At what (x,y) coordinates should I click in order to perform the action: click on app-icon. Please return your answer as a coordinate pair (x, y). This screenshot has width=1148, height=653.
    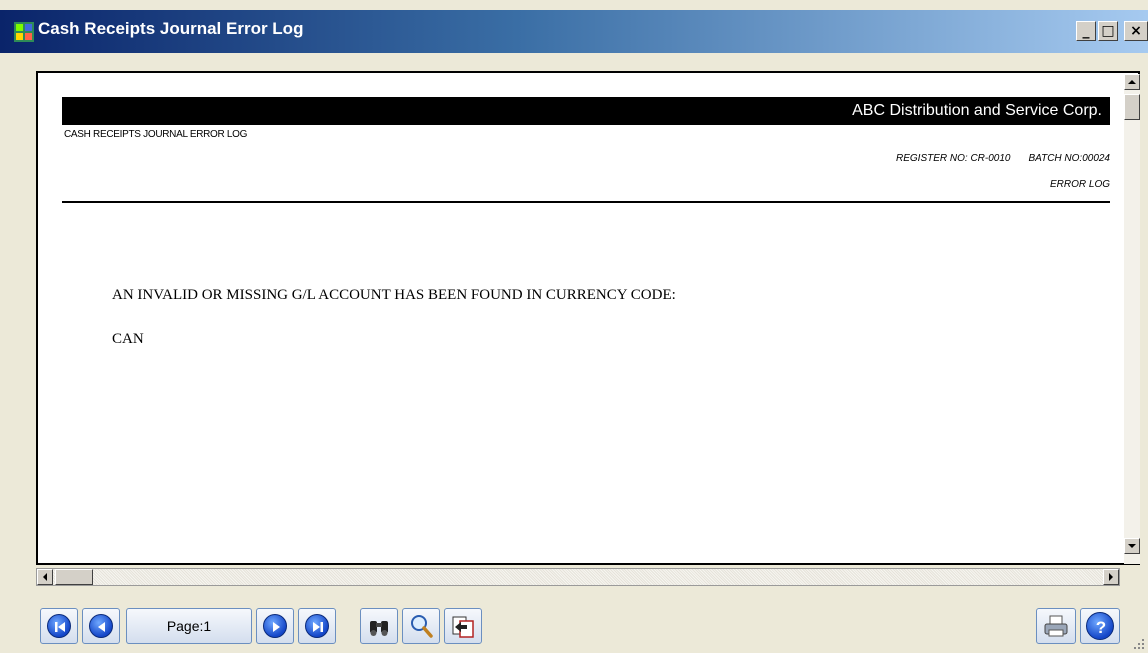
    Looking at the image, I should click on (24, 32).